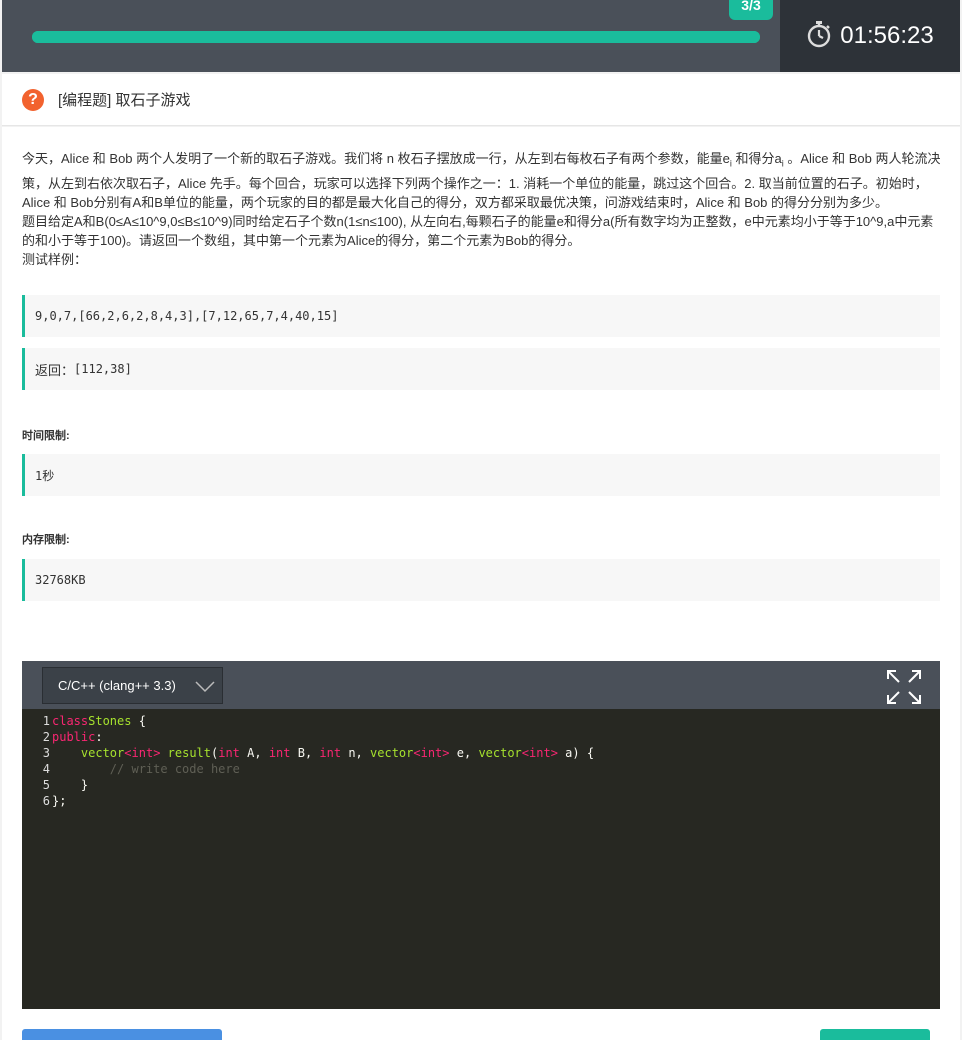 This screenshot has width=962, height=1040. What do you see at coordinates (46, 801) in the screenshot?
I see `line-number: 6` at bounding box center [46, 801].